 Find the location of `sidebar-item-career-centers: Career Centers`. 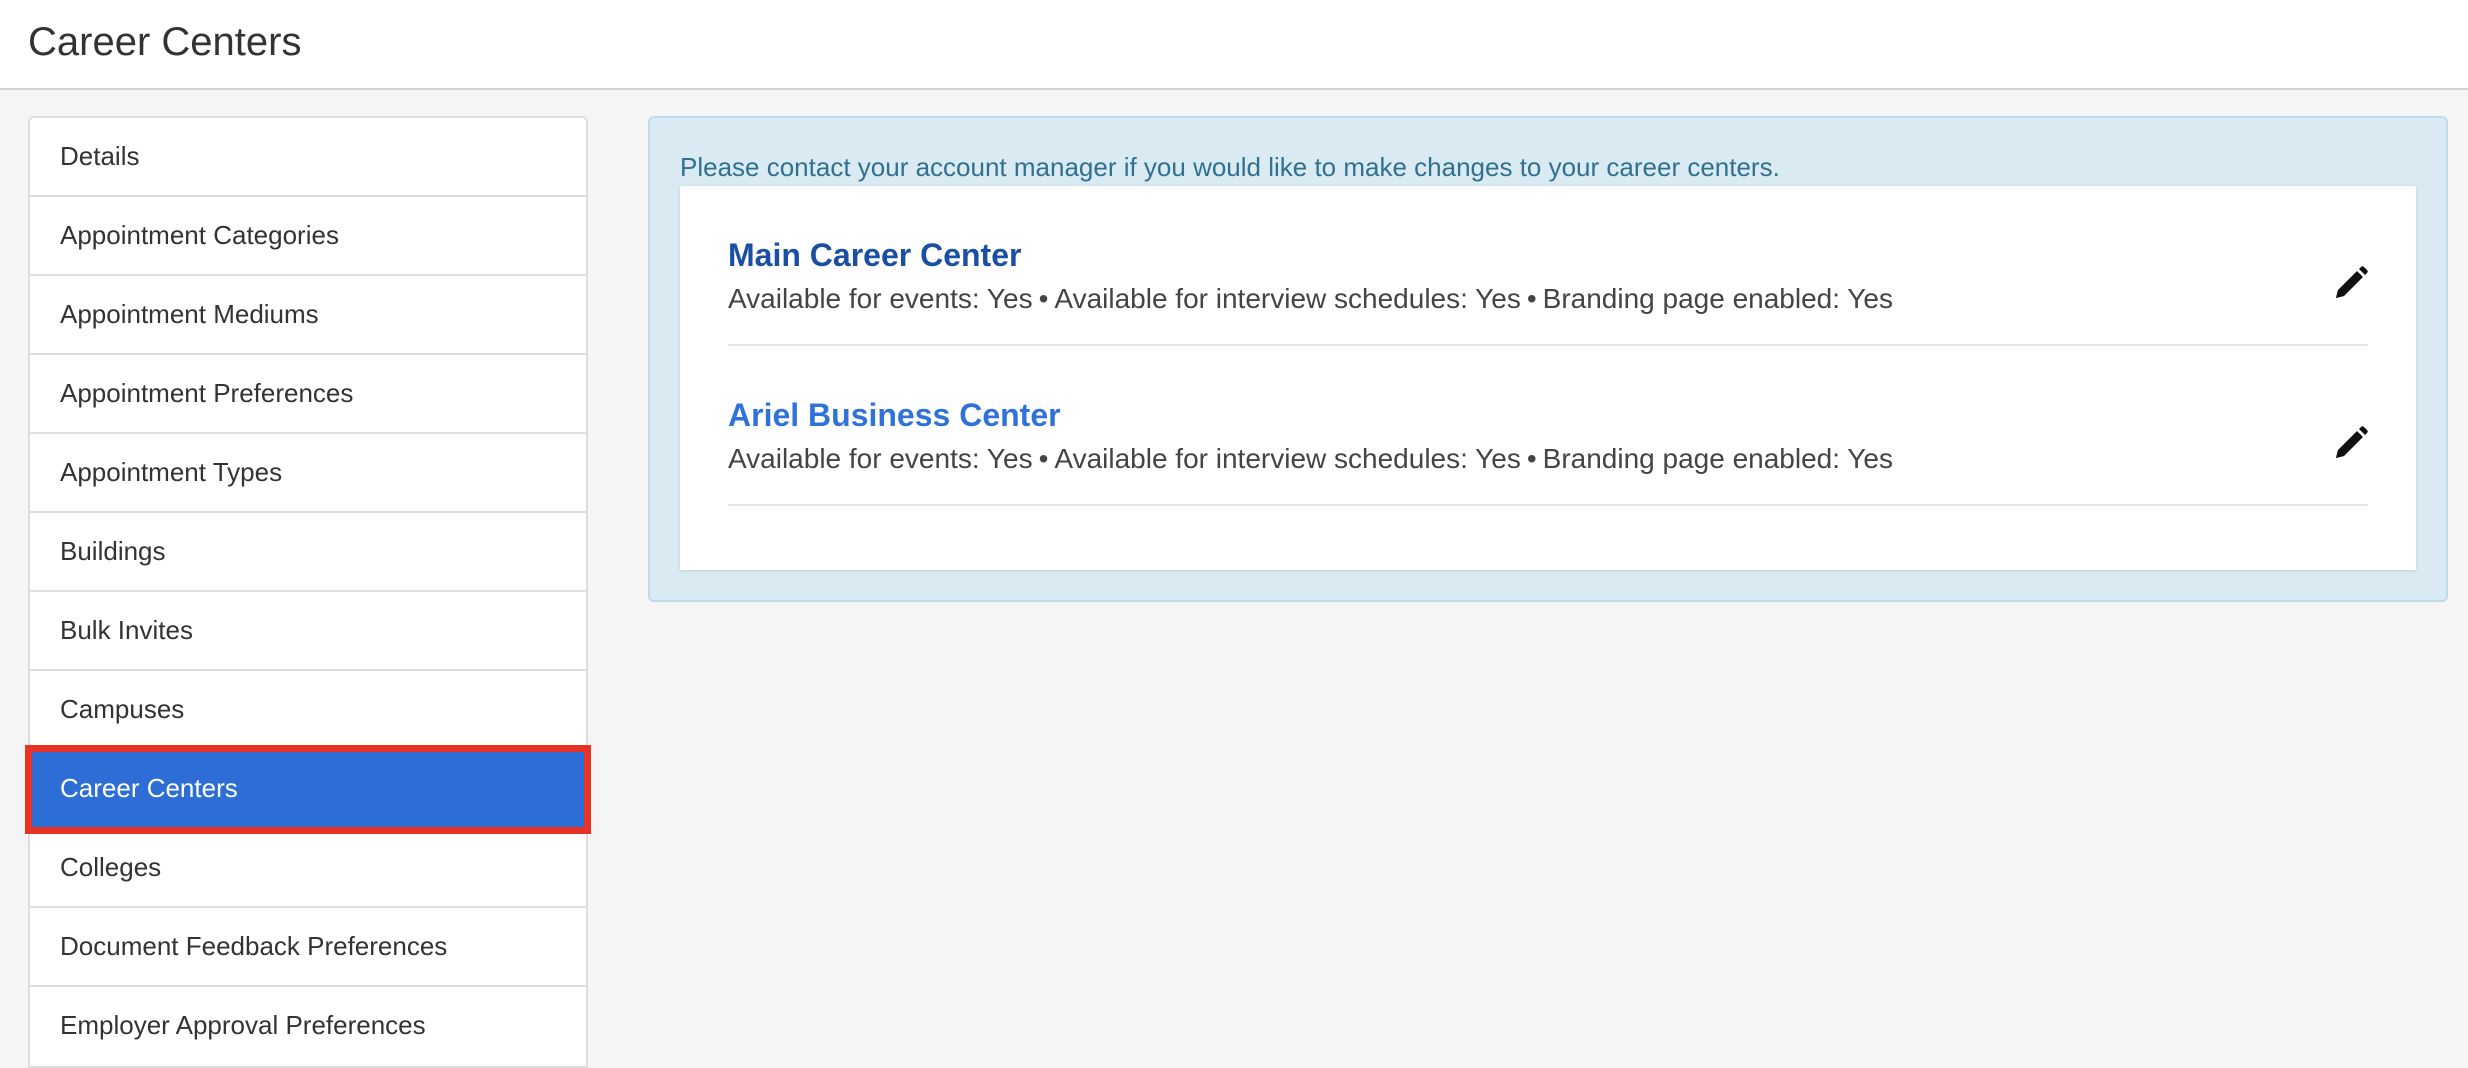

sidebar-item-career-centers: Career Centers is located at coordinates (308, 789).